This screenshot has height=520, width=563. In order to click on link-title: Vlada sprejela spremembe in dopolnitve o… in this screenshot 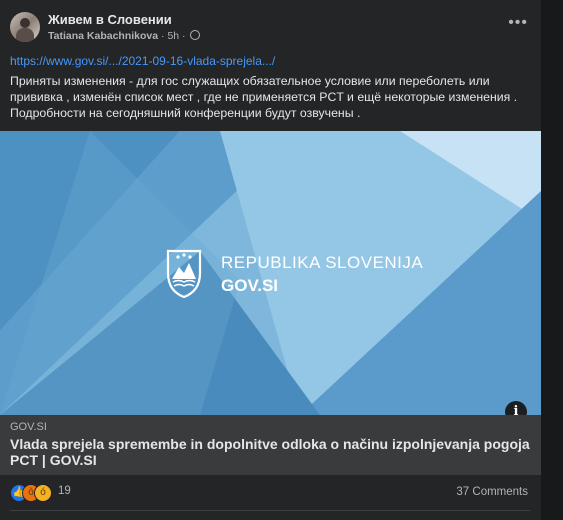, I will do `click(270, 452)`.